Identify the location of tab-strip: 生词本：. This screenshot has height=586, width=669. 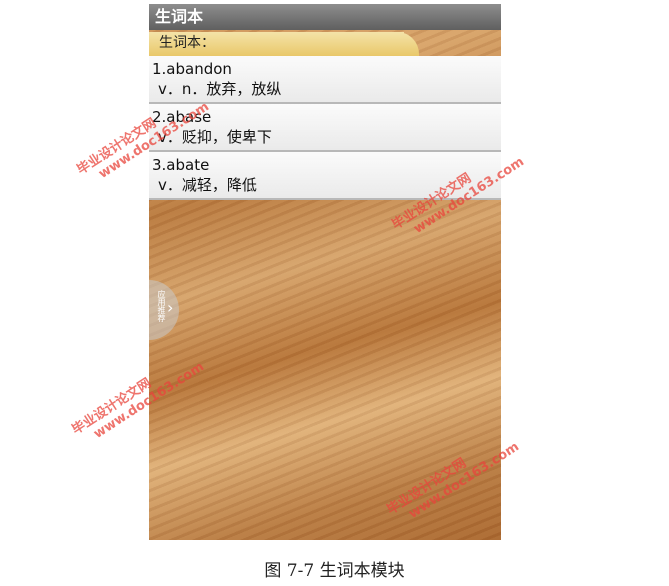
(325, 43).